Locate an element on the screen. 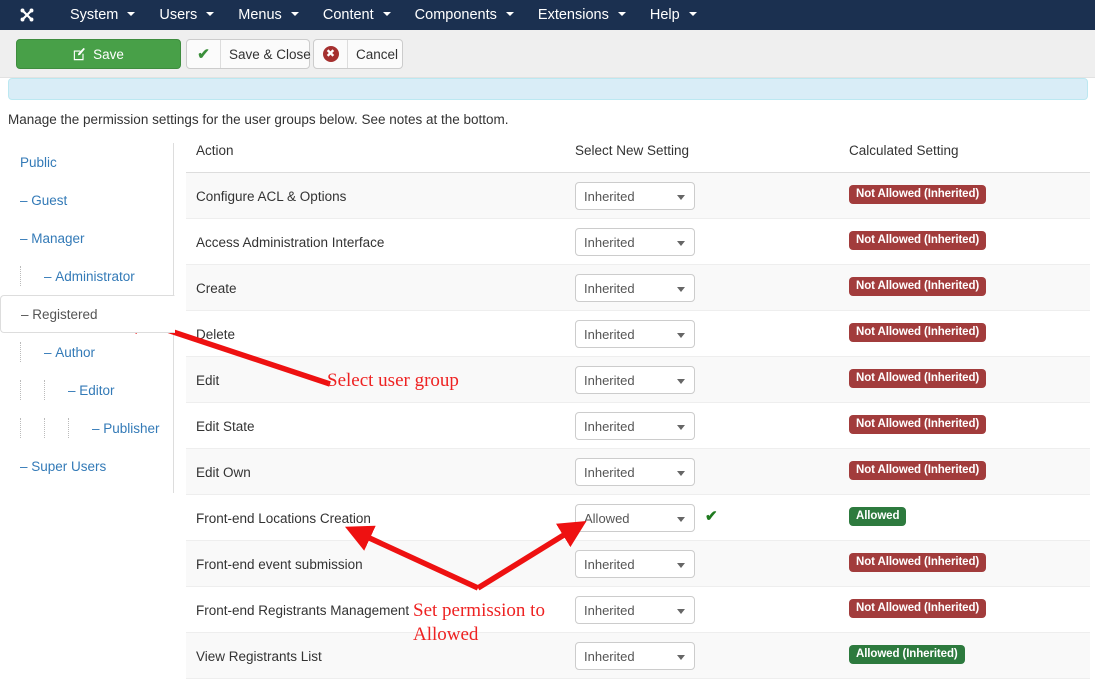  nav-item-components: Components is located at coordinates (464, 15).